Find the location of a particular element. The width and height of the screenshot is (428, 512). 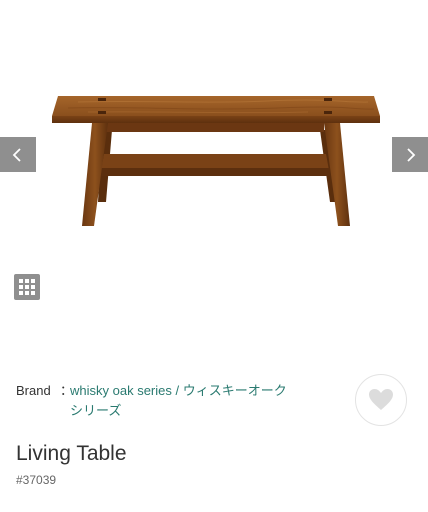

next-image-button is located at coordinates (410, 154).